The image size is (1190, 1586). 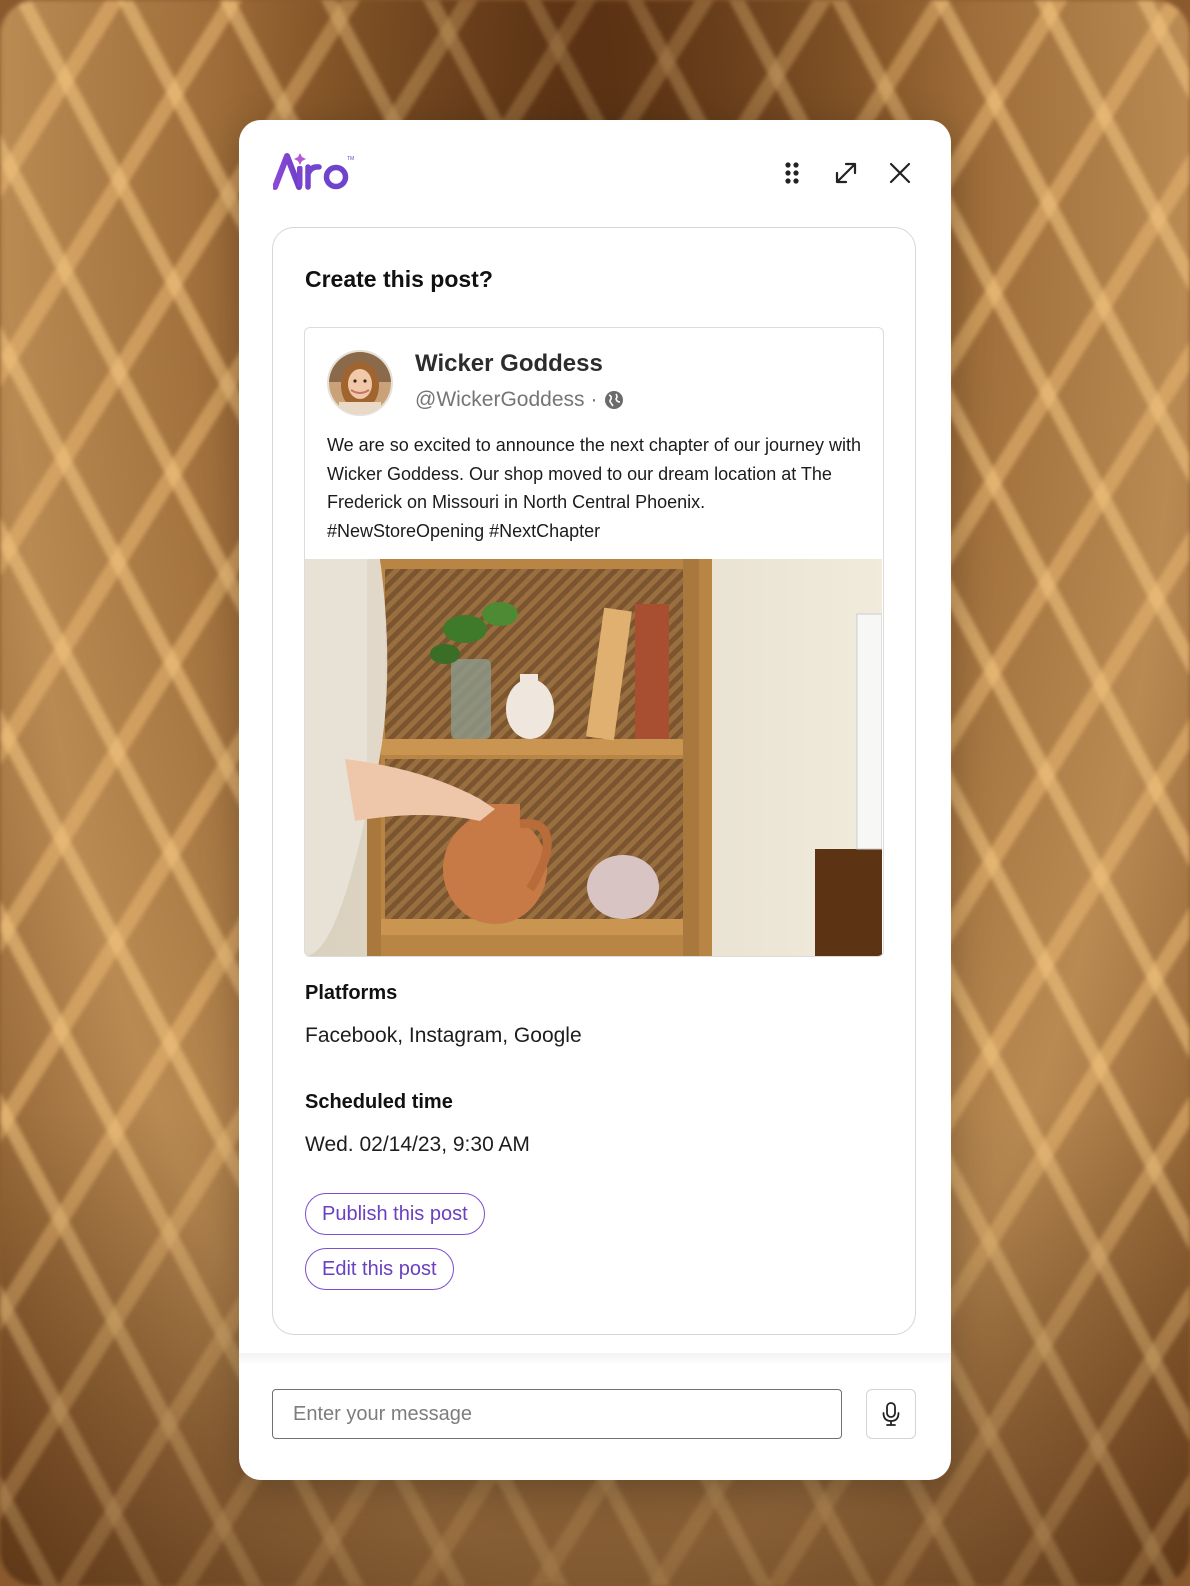 I want to click on close-button, so click(x=900, y=173).